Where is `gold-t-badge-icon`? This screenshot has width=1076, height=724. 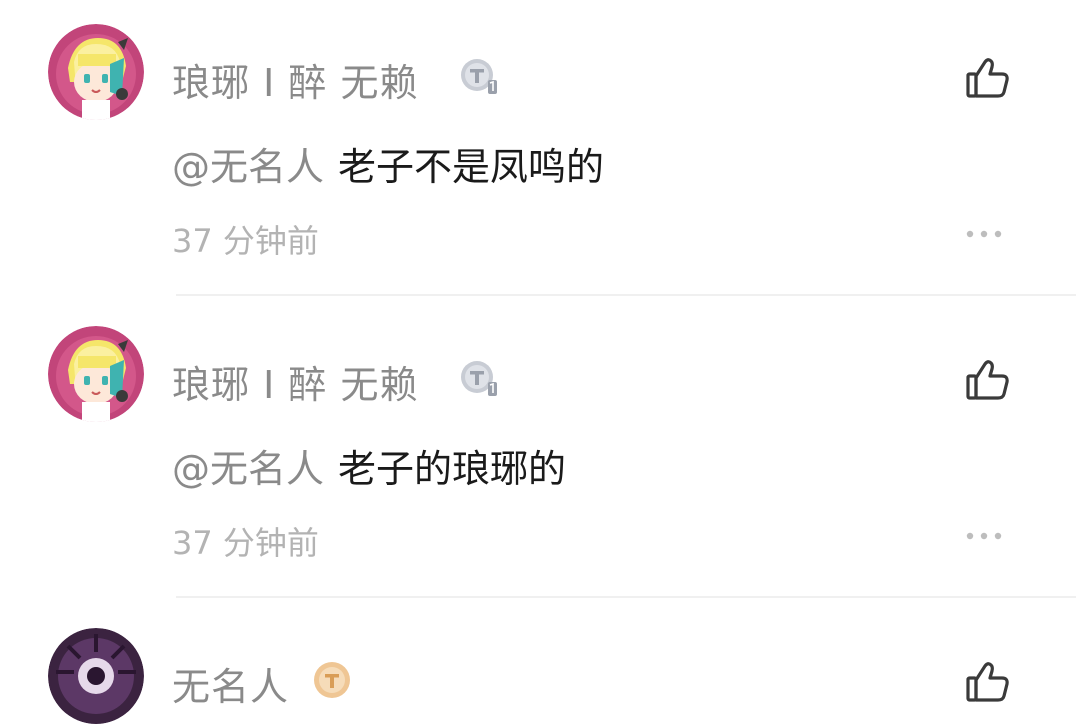 gold-t-badge-icon is located at coordinates (332, 680).